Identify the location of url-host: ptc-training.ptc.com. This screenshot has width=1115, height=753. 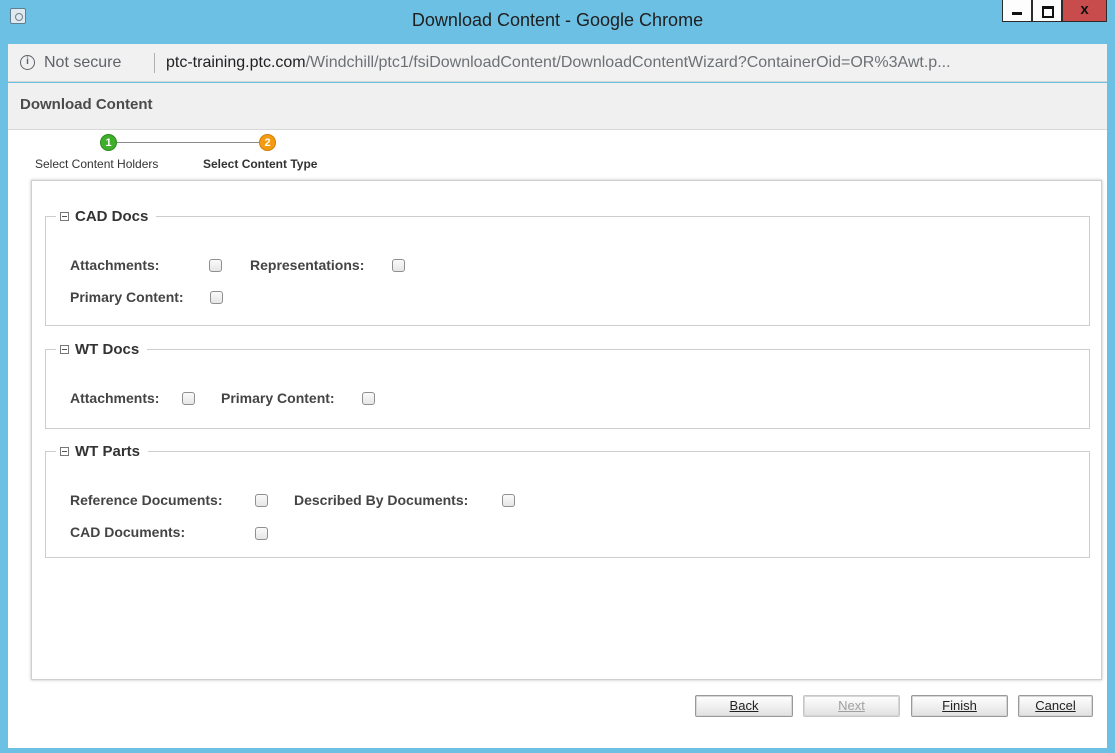
(236, 62).